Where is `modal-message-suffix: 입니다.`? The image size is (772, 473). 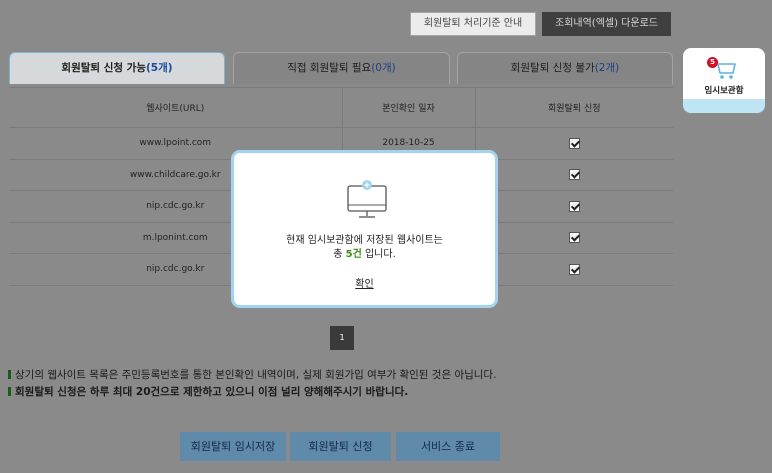
modal-message-suffix: 입니다. is located at coordinates (378, 254).